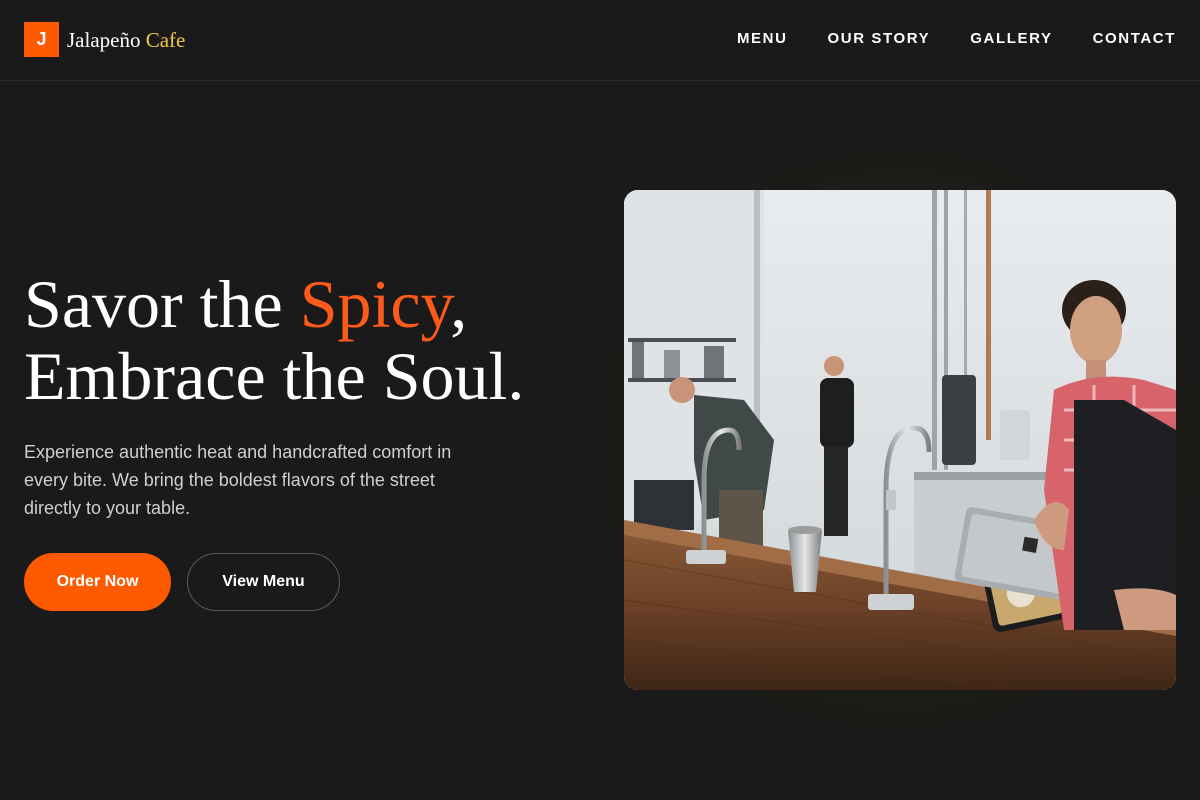 This screenshot has width=1200, height=800. What do you see at coordinates (97, 582) in the screenshot?
I see `order-now-button: Order Now` at bounding box center [97, 582].